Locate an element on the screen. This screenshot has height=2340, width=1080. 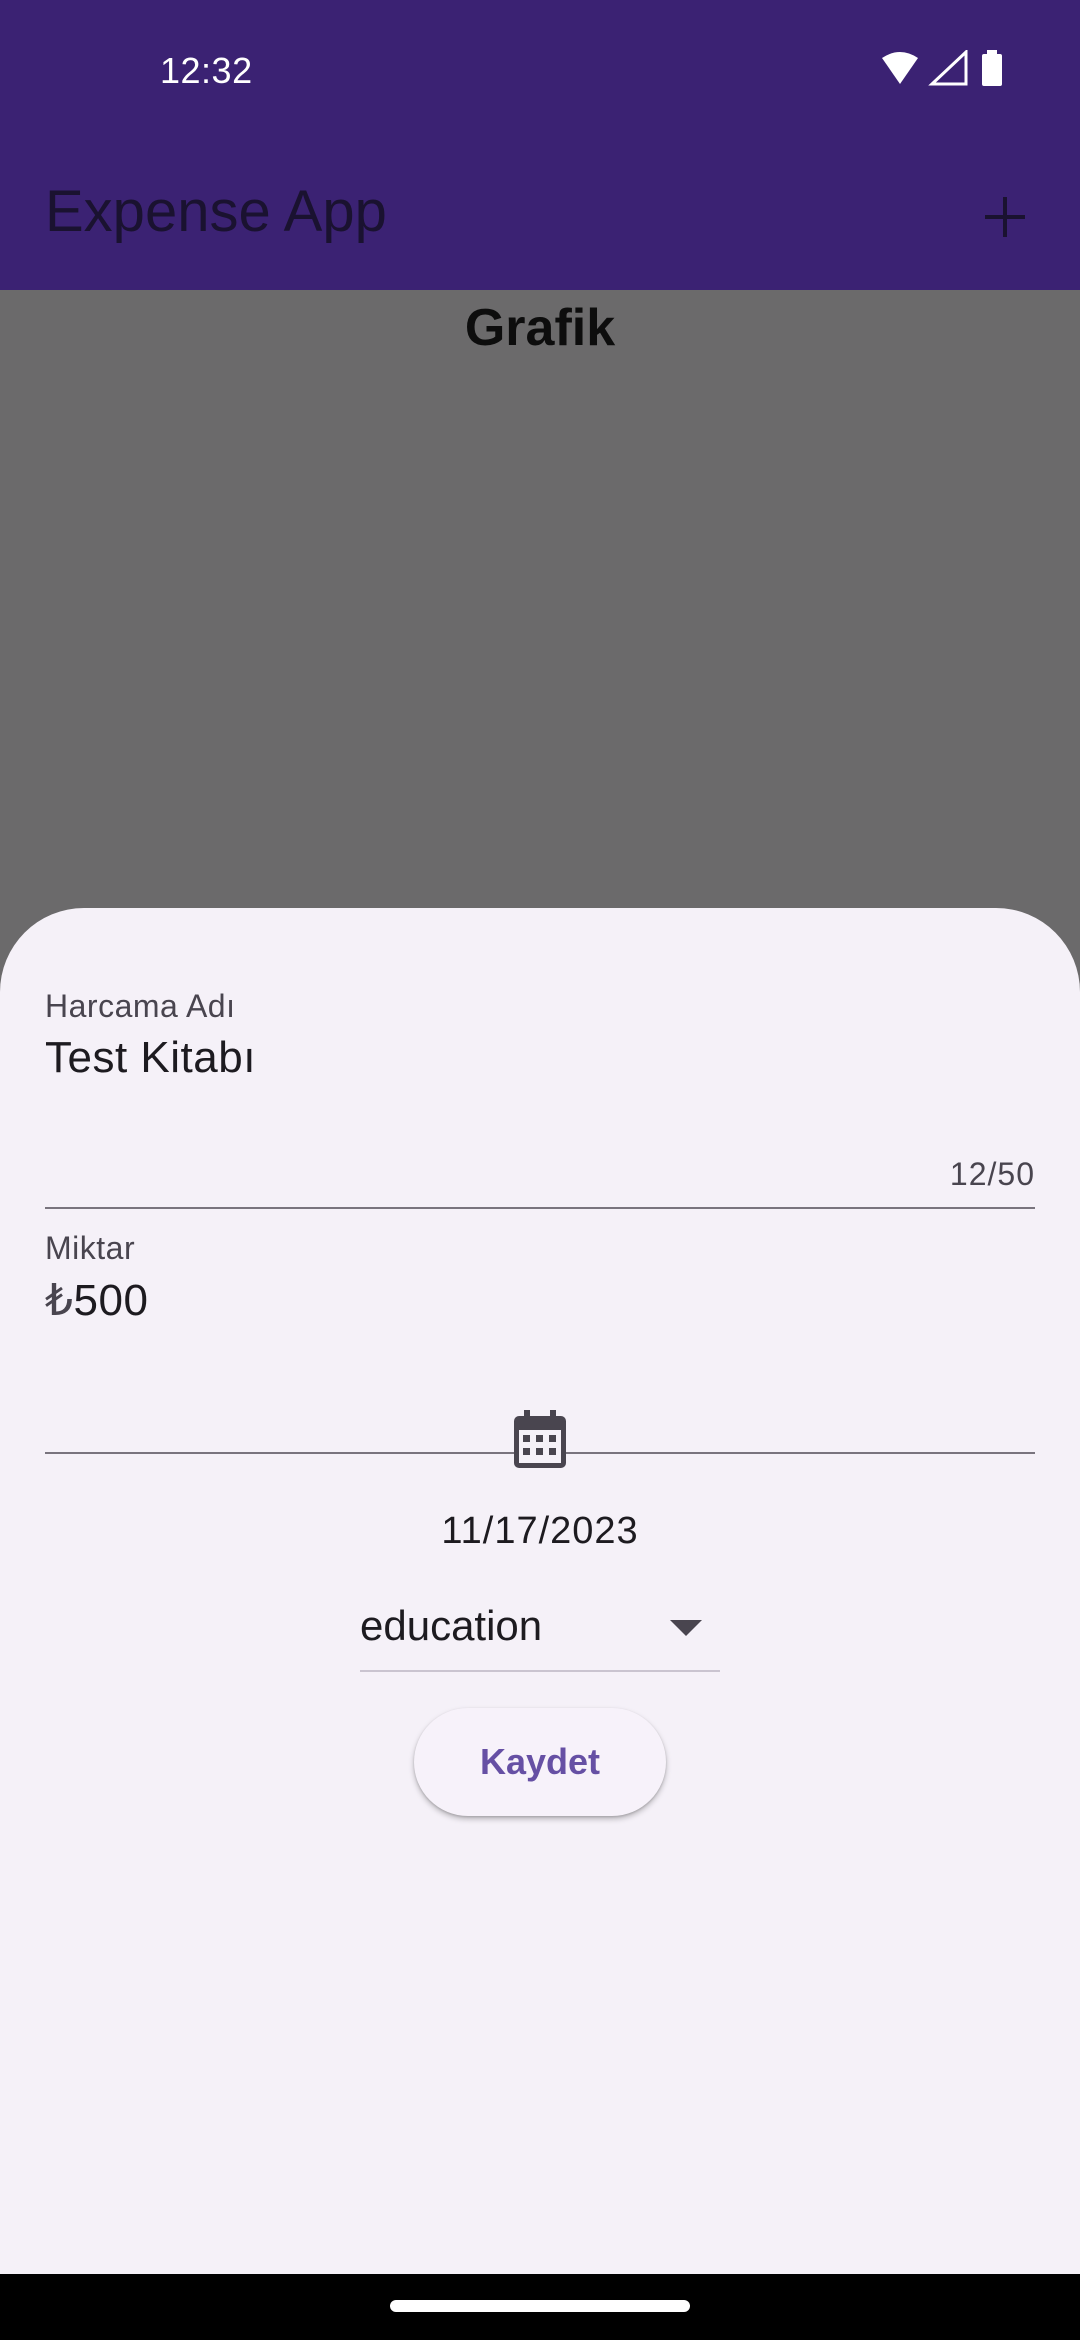
date-picker-button is located at coordinates (540, 1440).